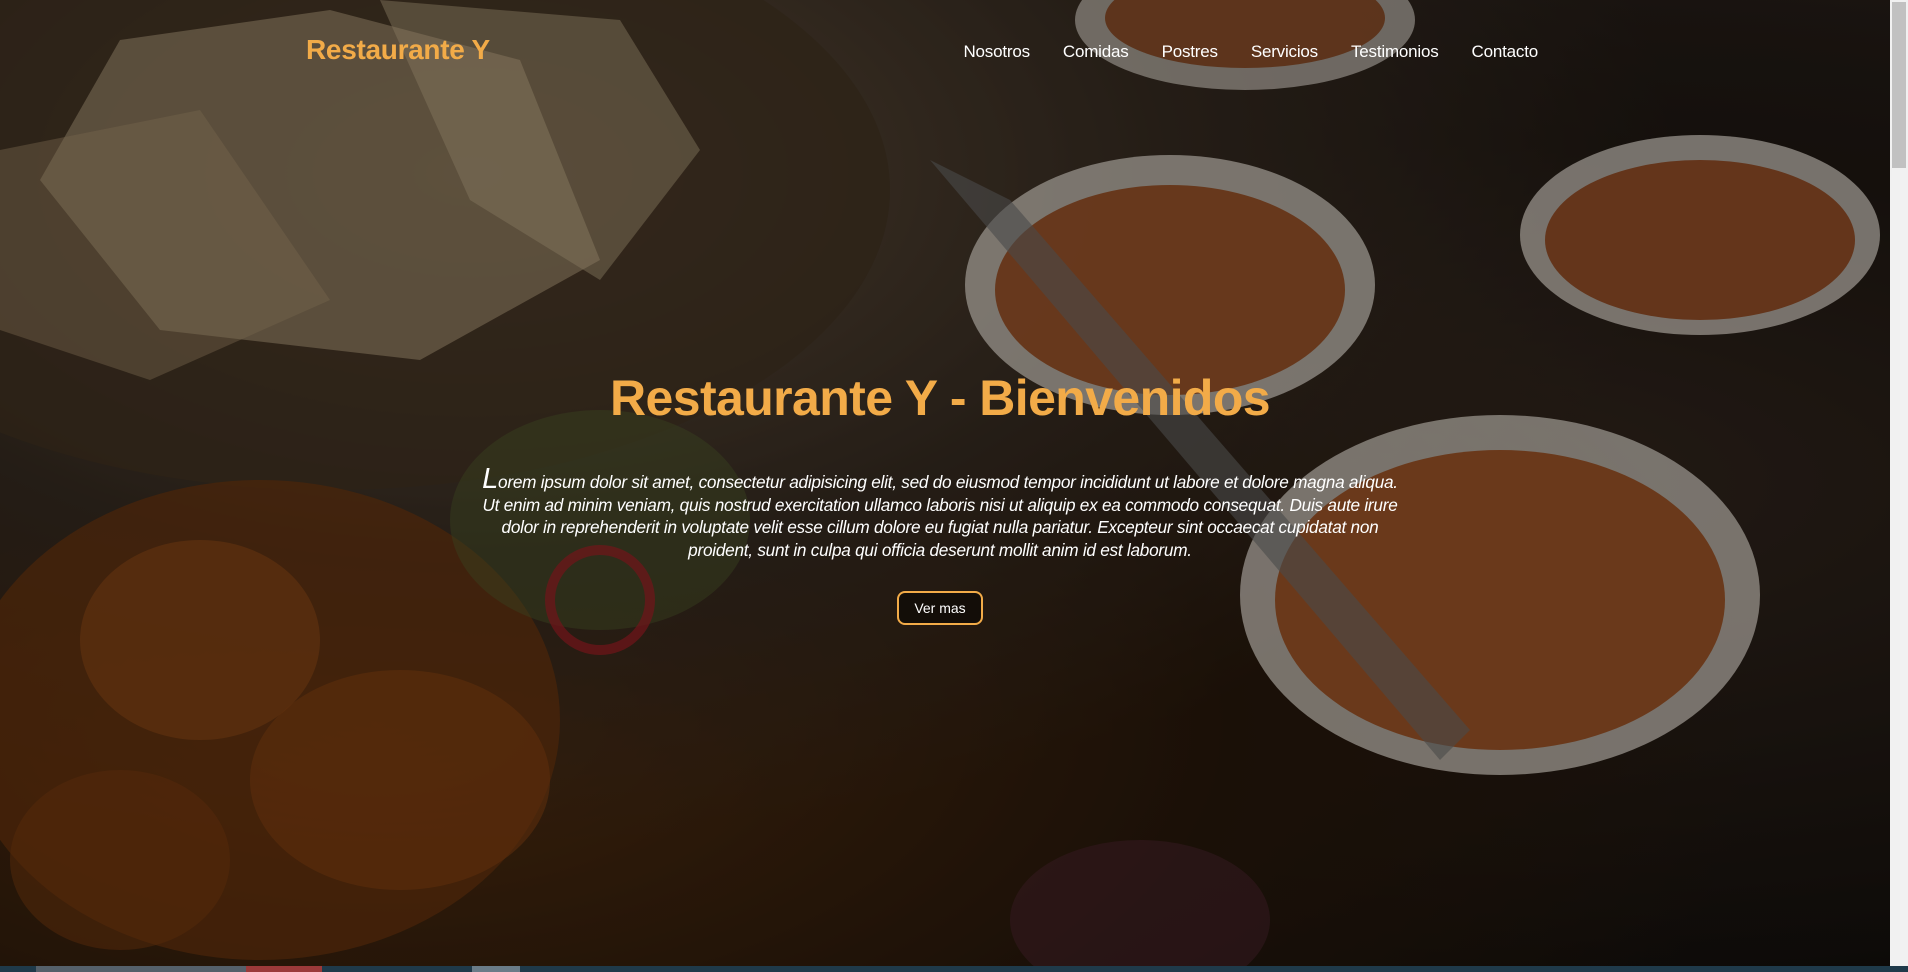  What do you see at coordinates (1899, 483) in the screenshot?
I see `vertical-scrollbar` at bounding box center [1899, 483].